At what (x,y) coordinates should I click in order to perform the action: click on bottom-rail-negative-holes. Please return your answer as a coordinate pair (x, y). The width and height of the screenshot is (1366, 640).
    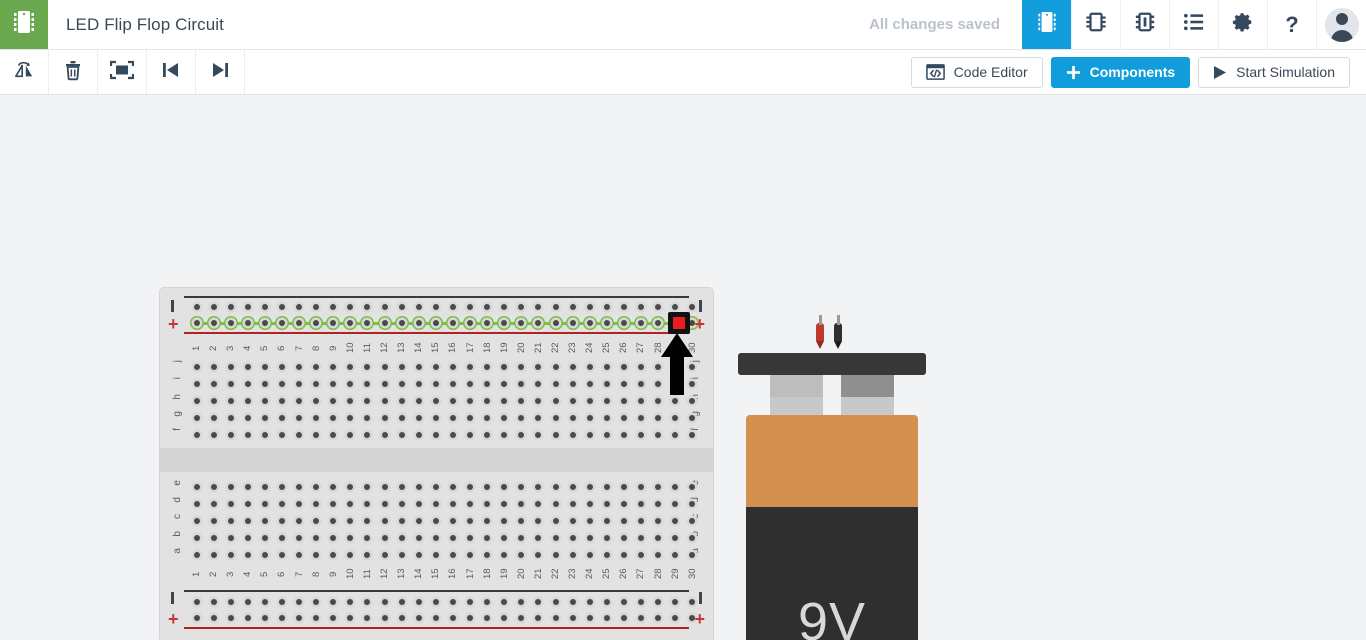
    Looking at the image, I should click on (444, 602).